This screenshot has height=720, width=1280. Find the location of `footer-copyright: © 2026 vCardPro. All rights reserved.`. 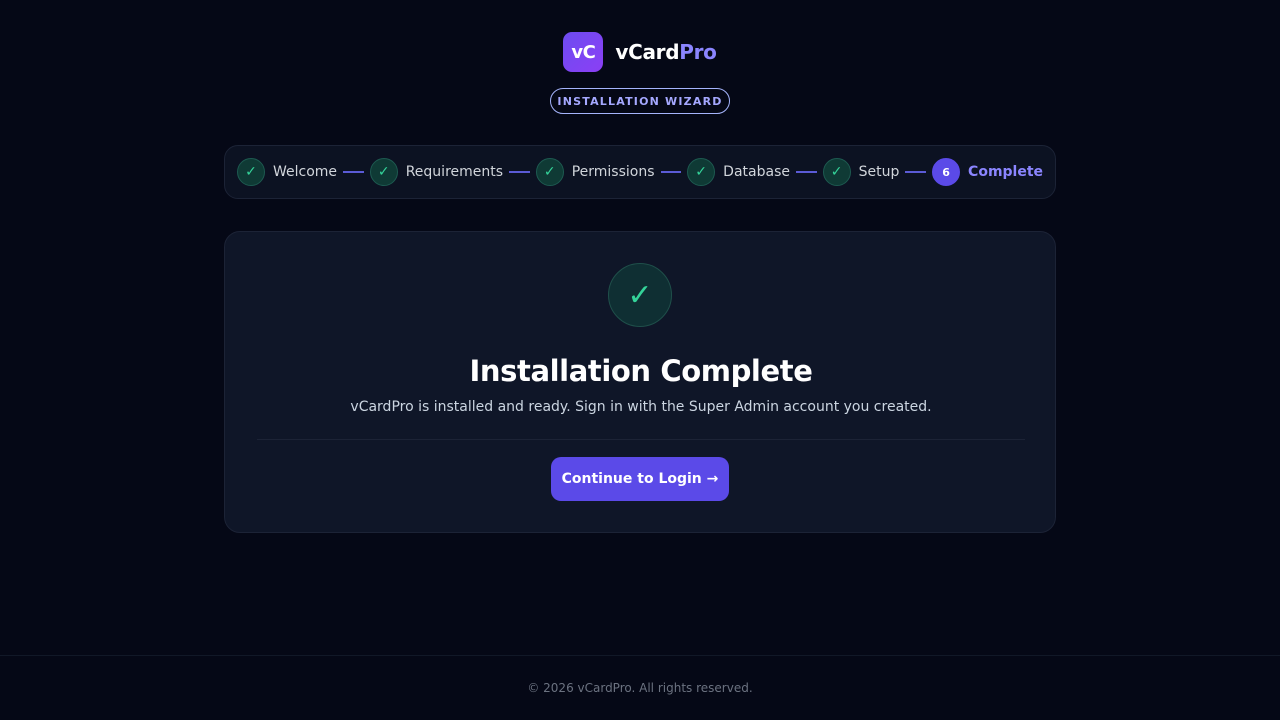

footer-copyright: © 2026 vCardPro. All rights reserved. is located at coordinates (640, 688).